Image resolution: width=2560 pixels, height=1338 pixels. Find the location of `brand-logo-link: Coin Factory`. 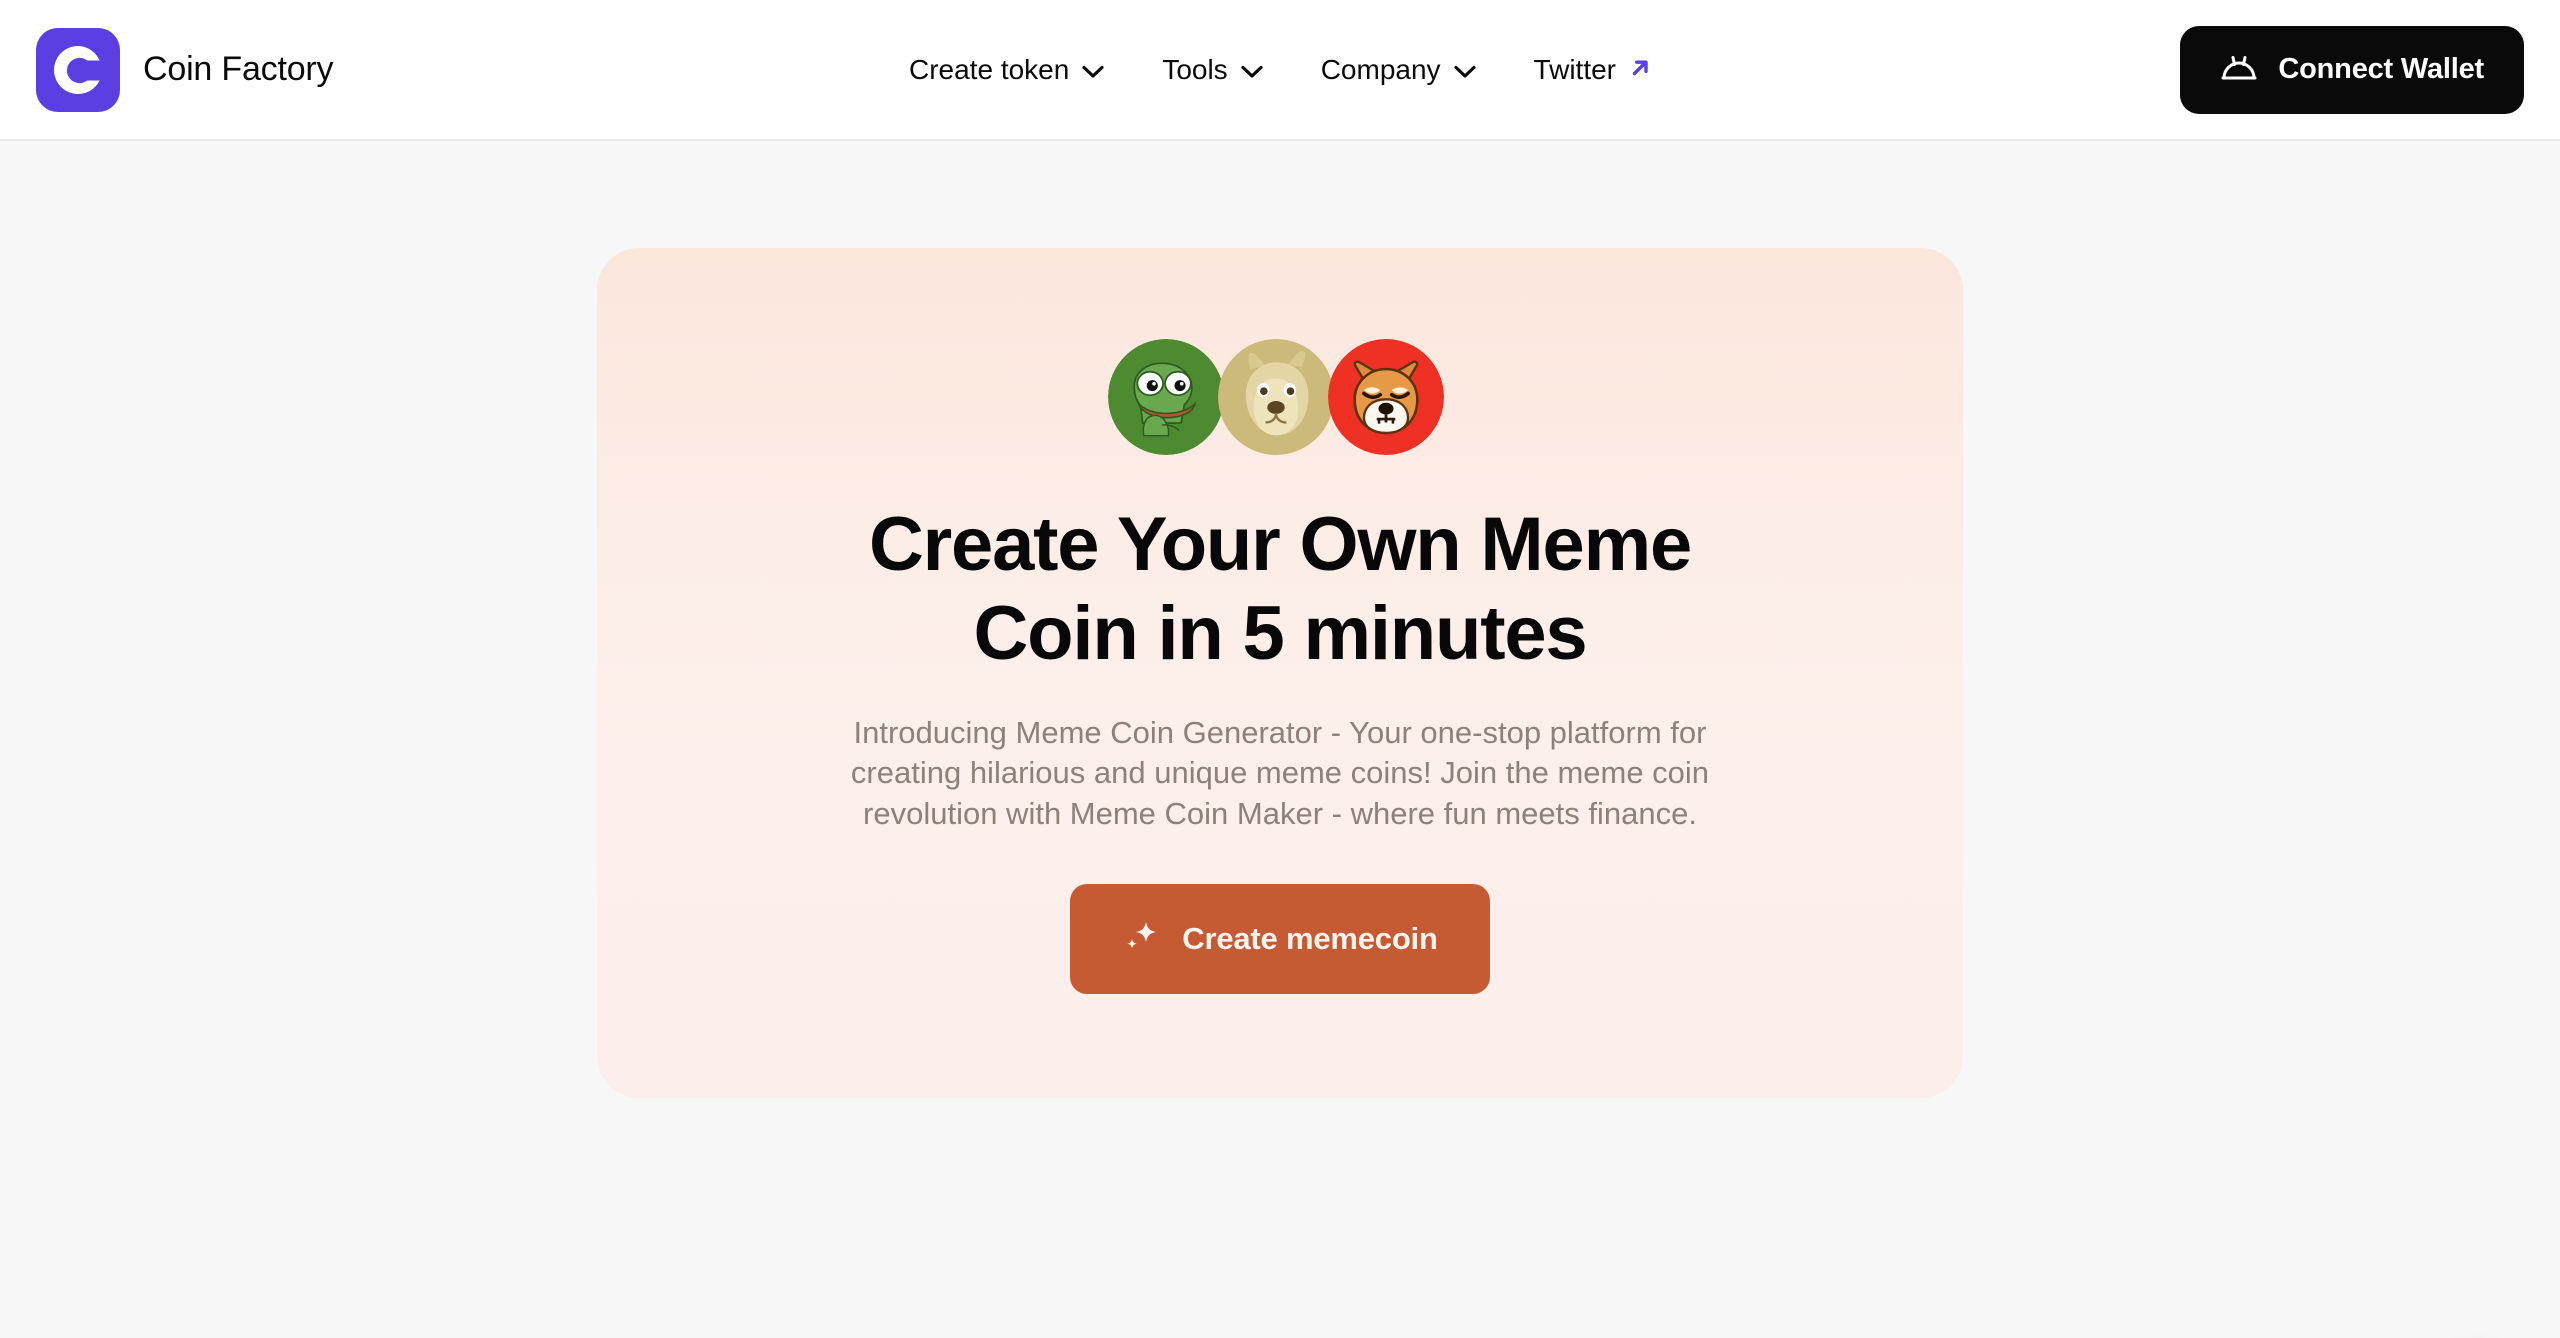

brand-logo-link: Coin Factory is located at coordinates (185, 69).